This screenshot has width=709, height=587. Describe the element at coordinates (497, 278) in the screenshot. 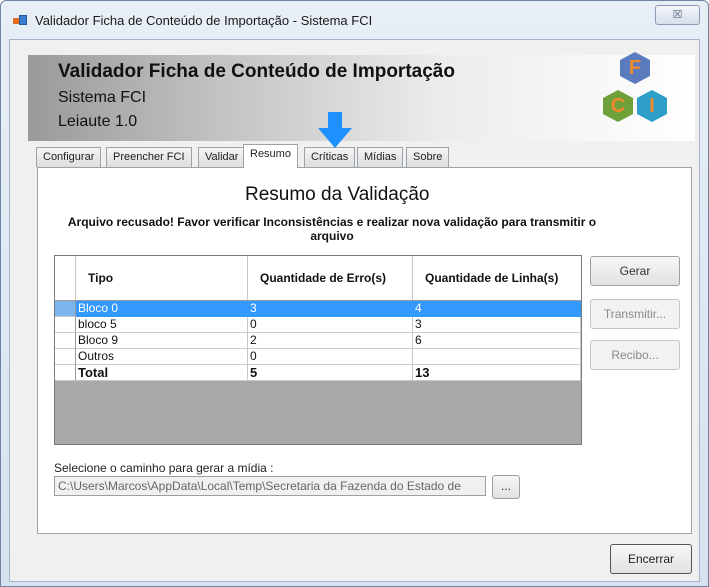

I see `column-header-linhas: Quantidade de Linha(s)` at that location.